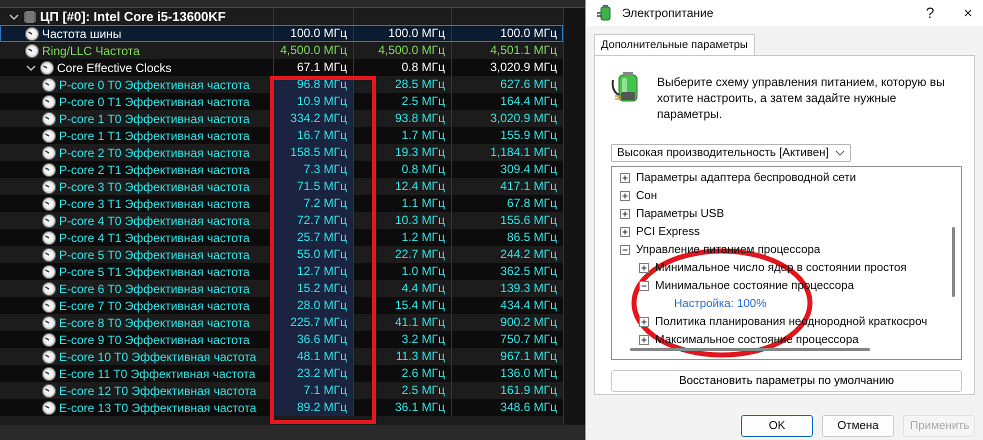  What do you see at coordinates (154, 271) in the screenshot?
I see `sensor-label: P-core 5 T1 Эффективная частота` at bounding box center [154, 271].